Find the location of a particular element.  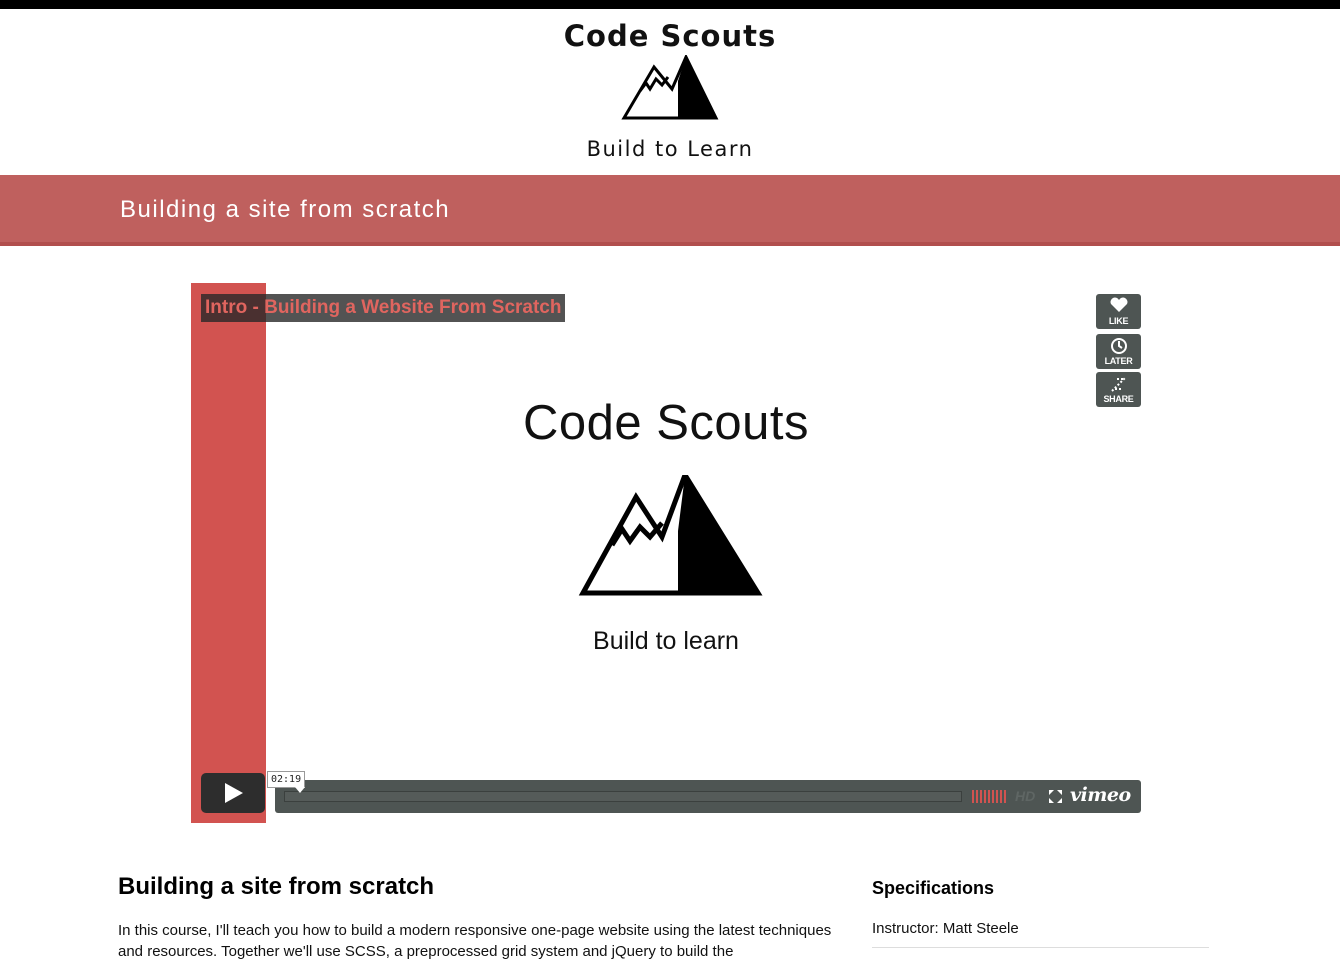

slide-tagline: Build to learn is located at coordinates (666, 641).